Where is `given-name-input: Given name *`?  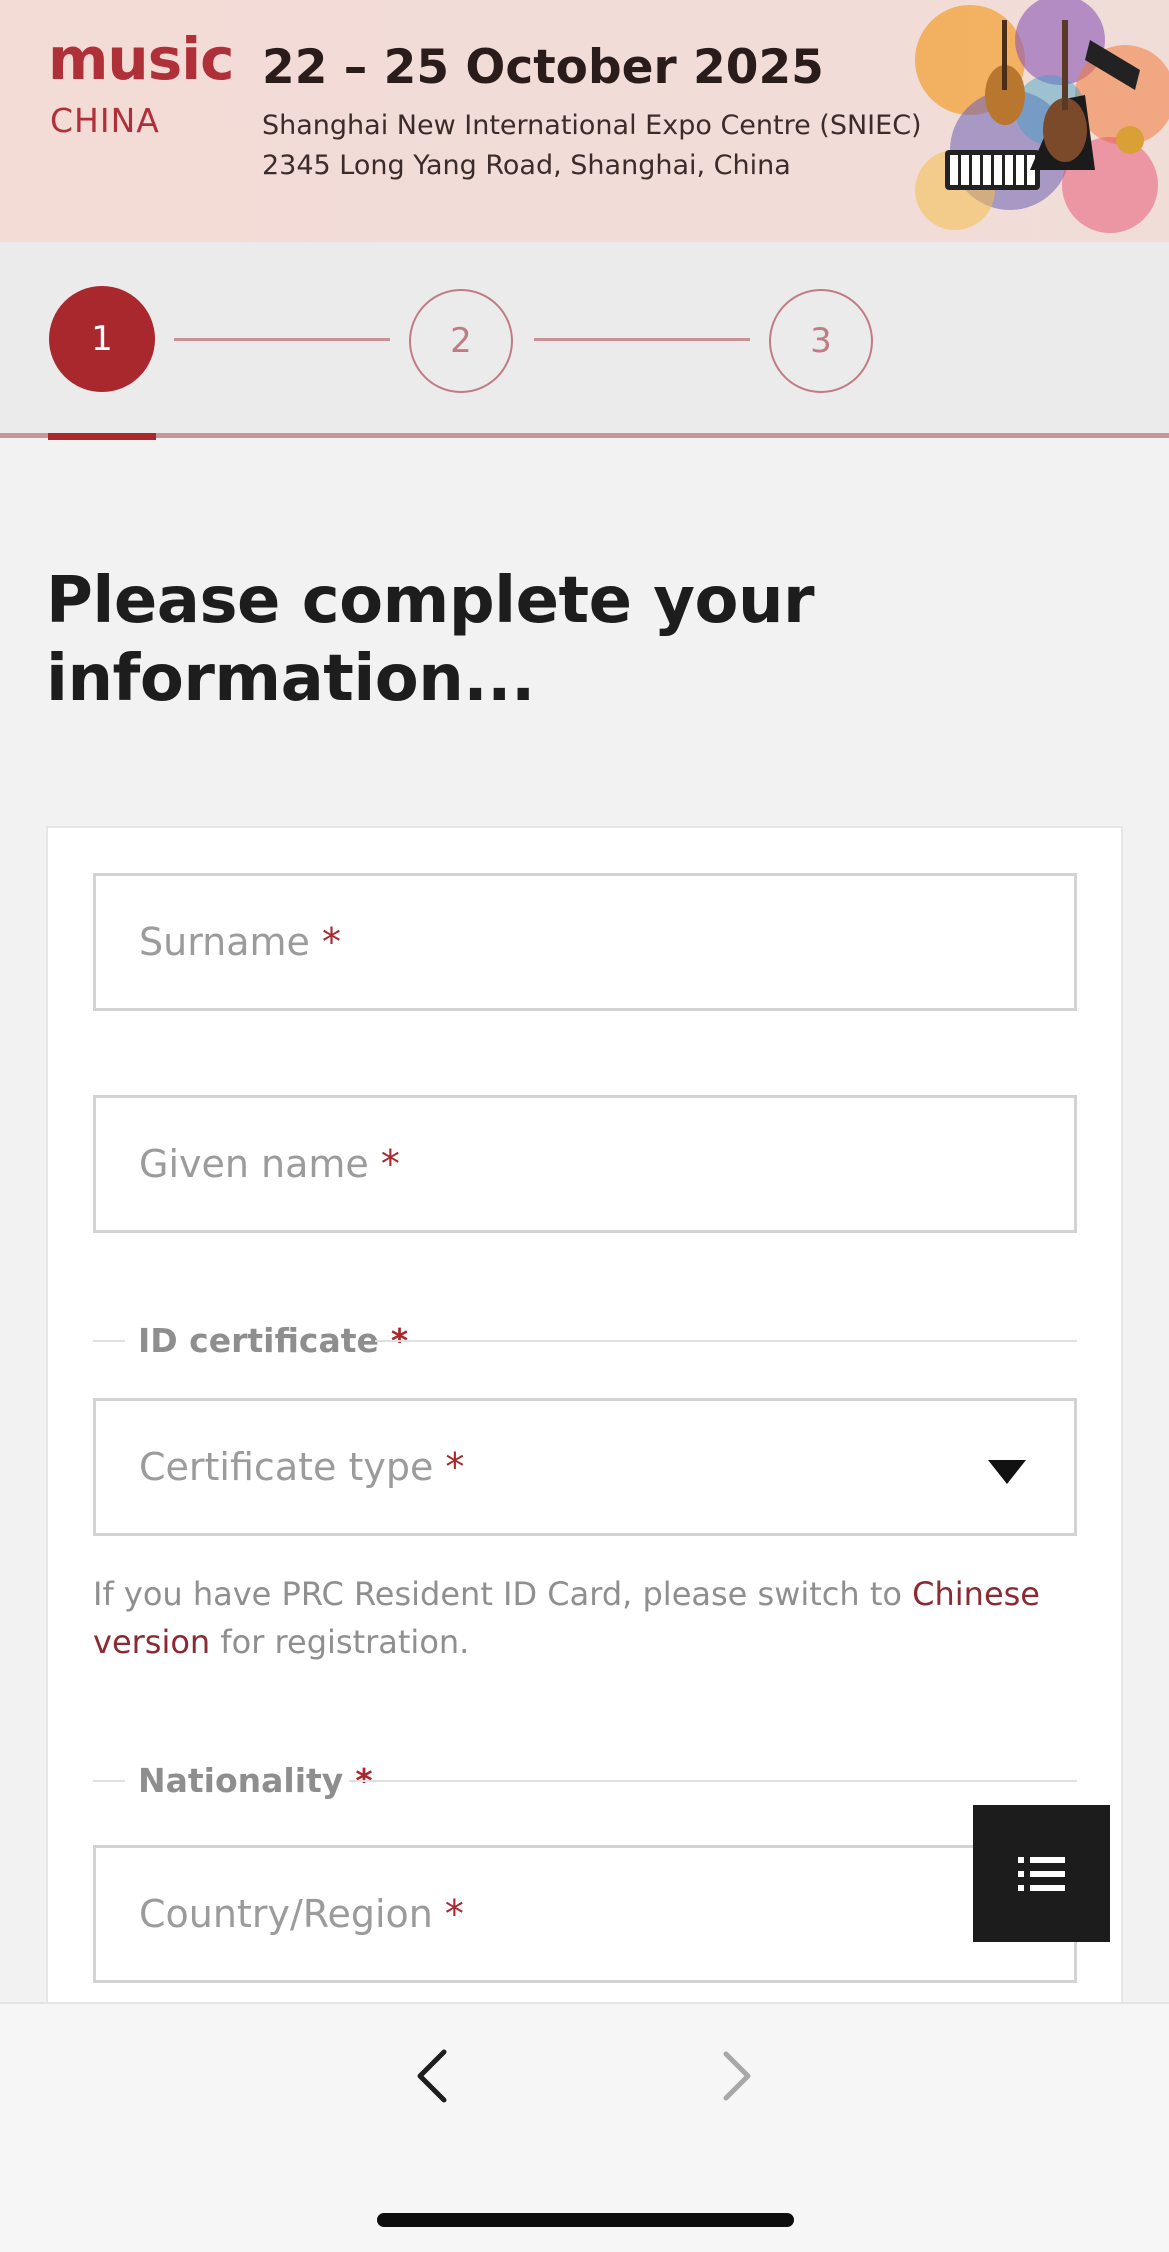 given-name-input: Given name * is located at coordinates (585, 1164).